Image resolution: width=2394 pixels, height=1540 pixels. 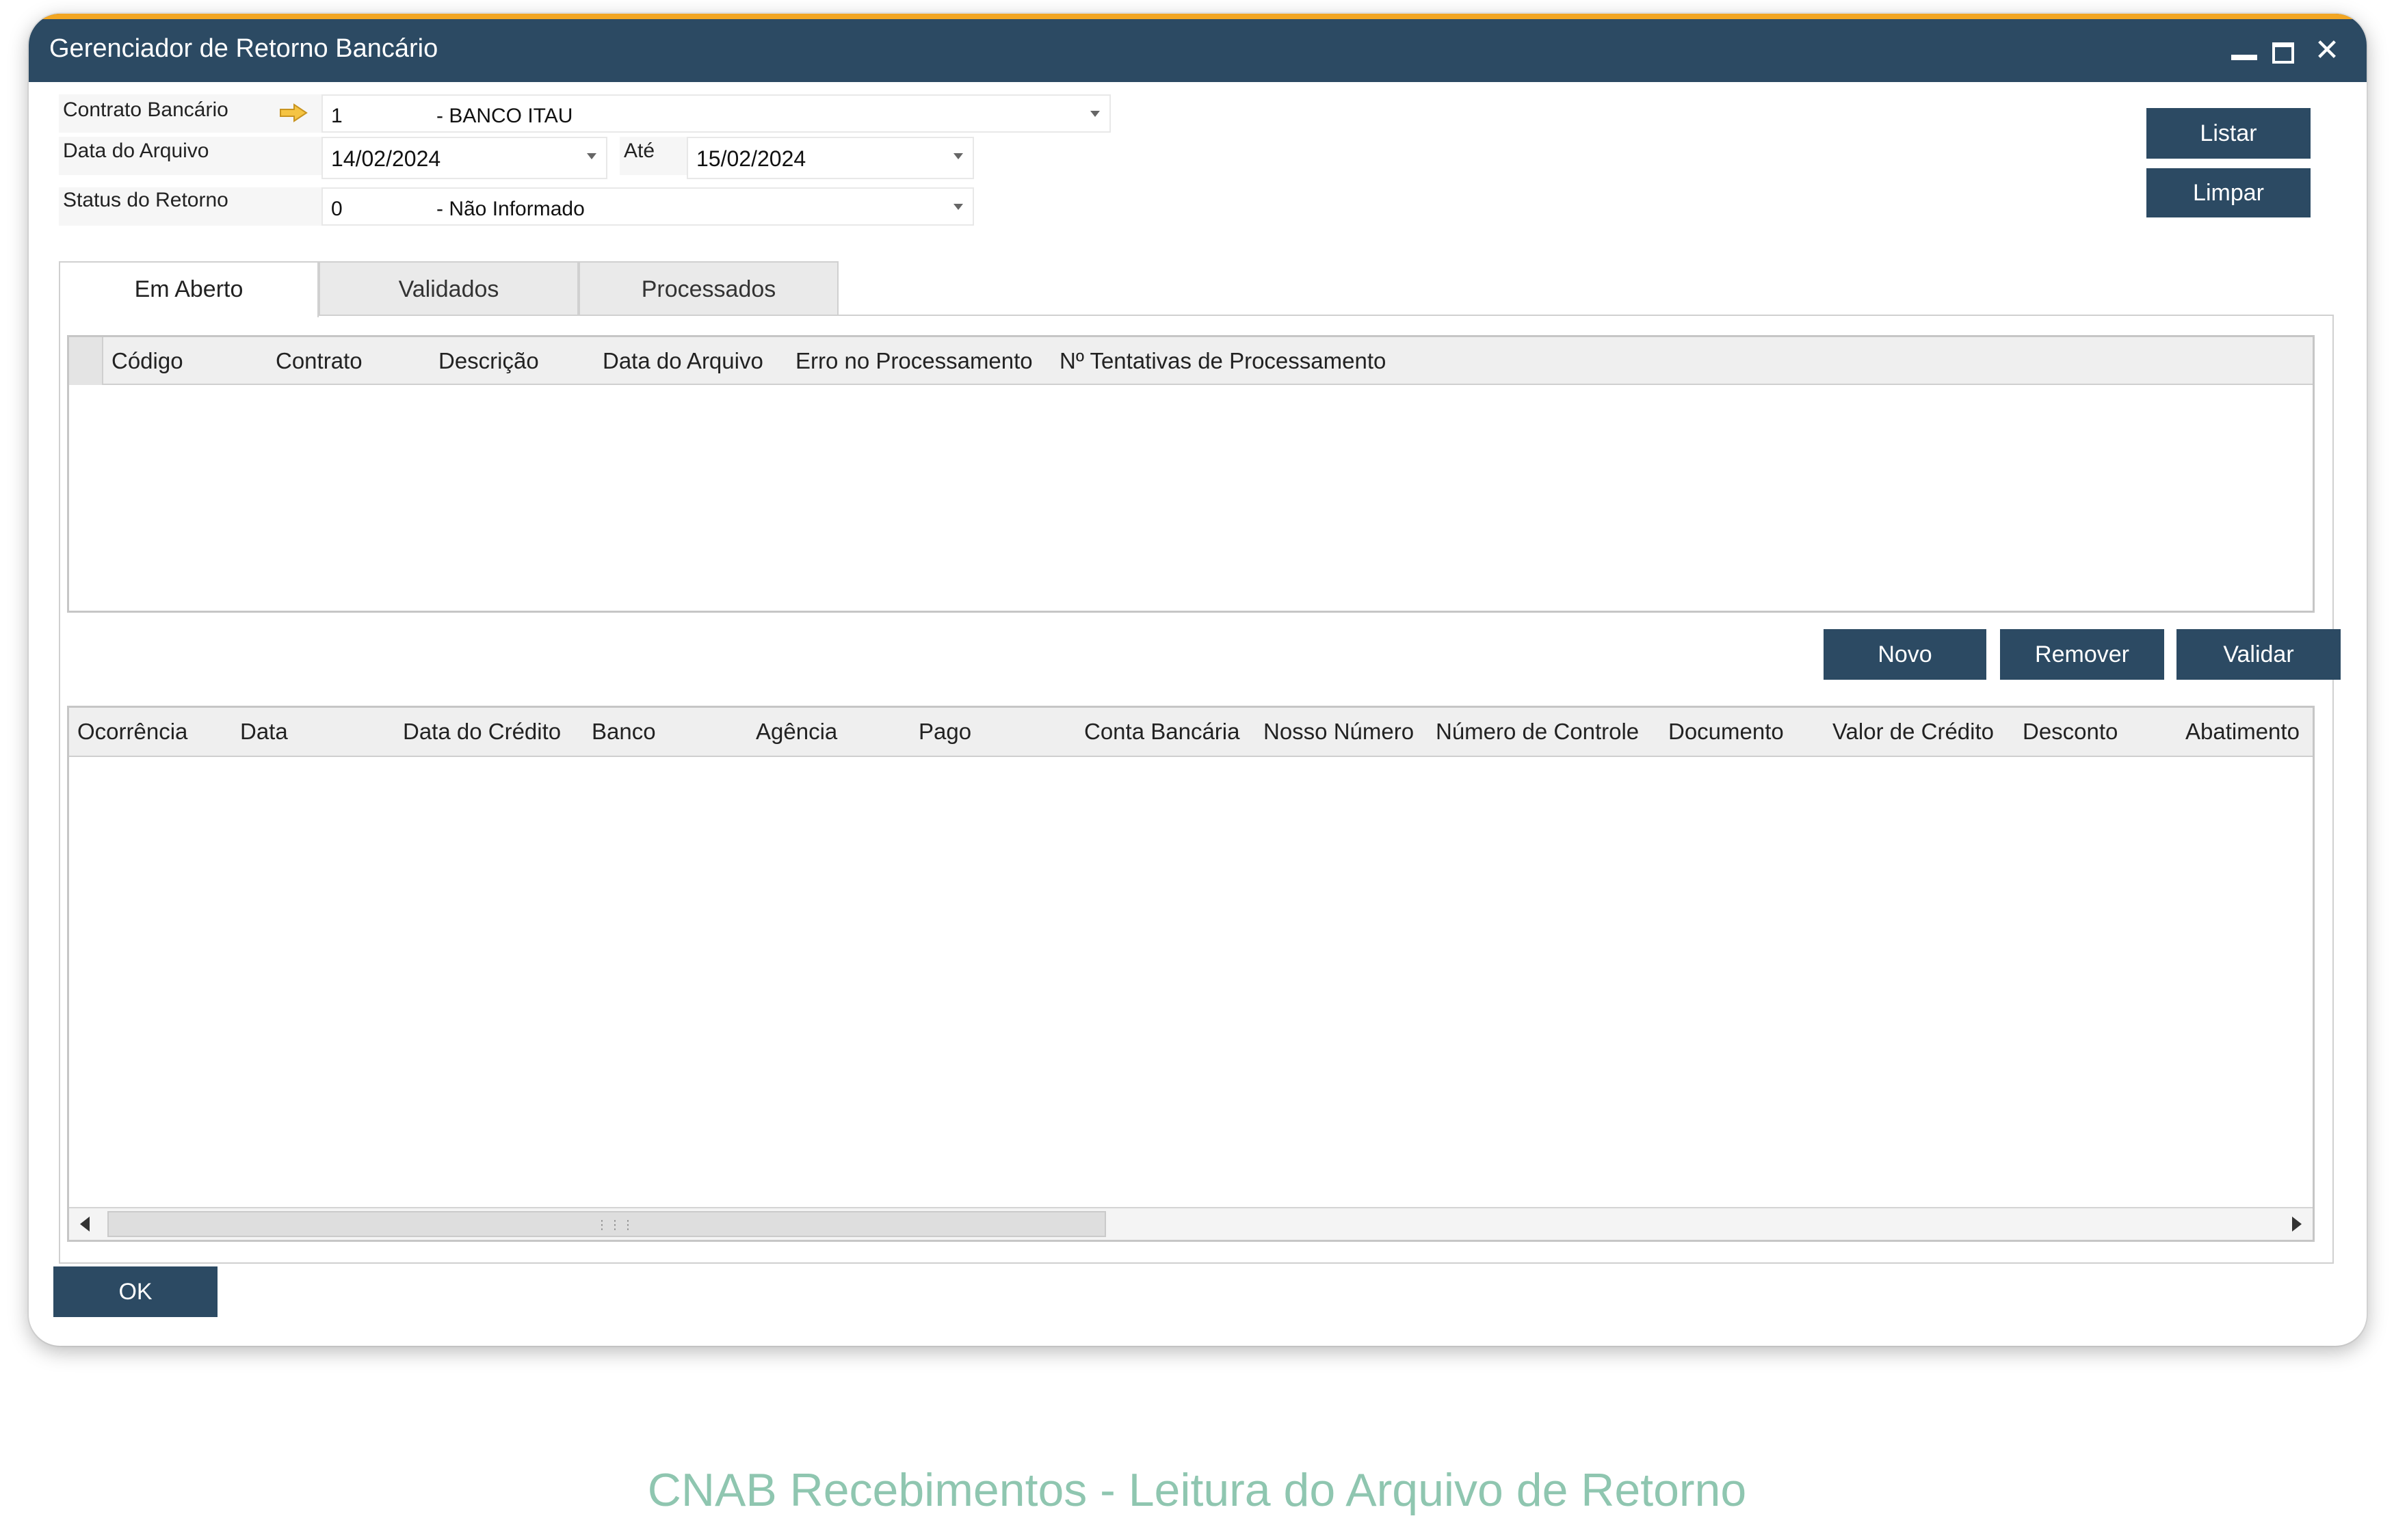 I want to click on window-title: Gerenciador de Retorno Bancário, so click(x=244, y=48).